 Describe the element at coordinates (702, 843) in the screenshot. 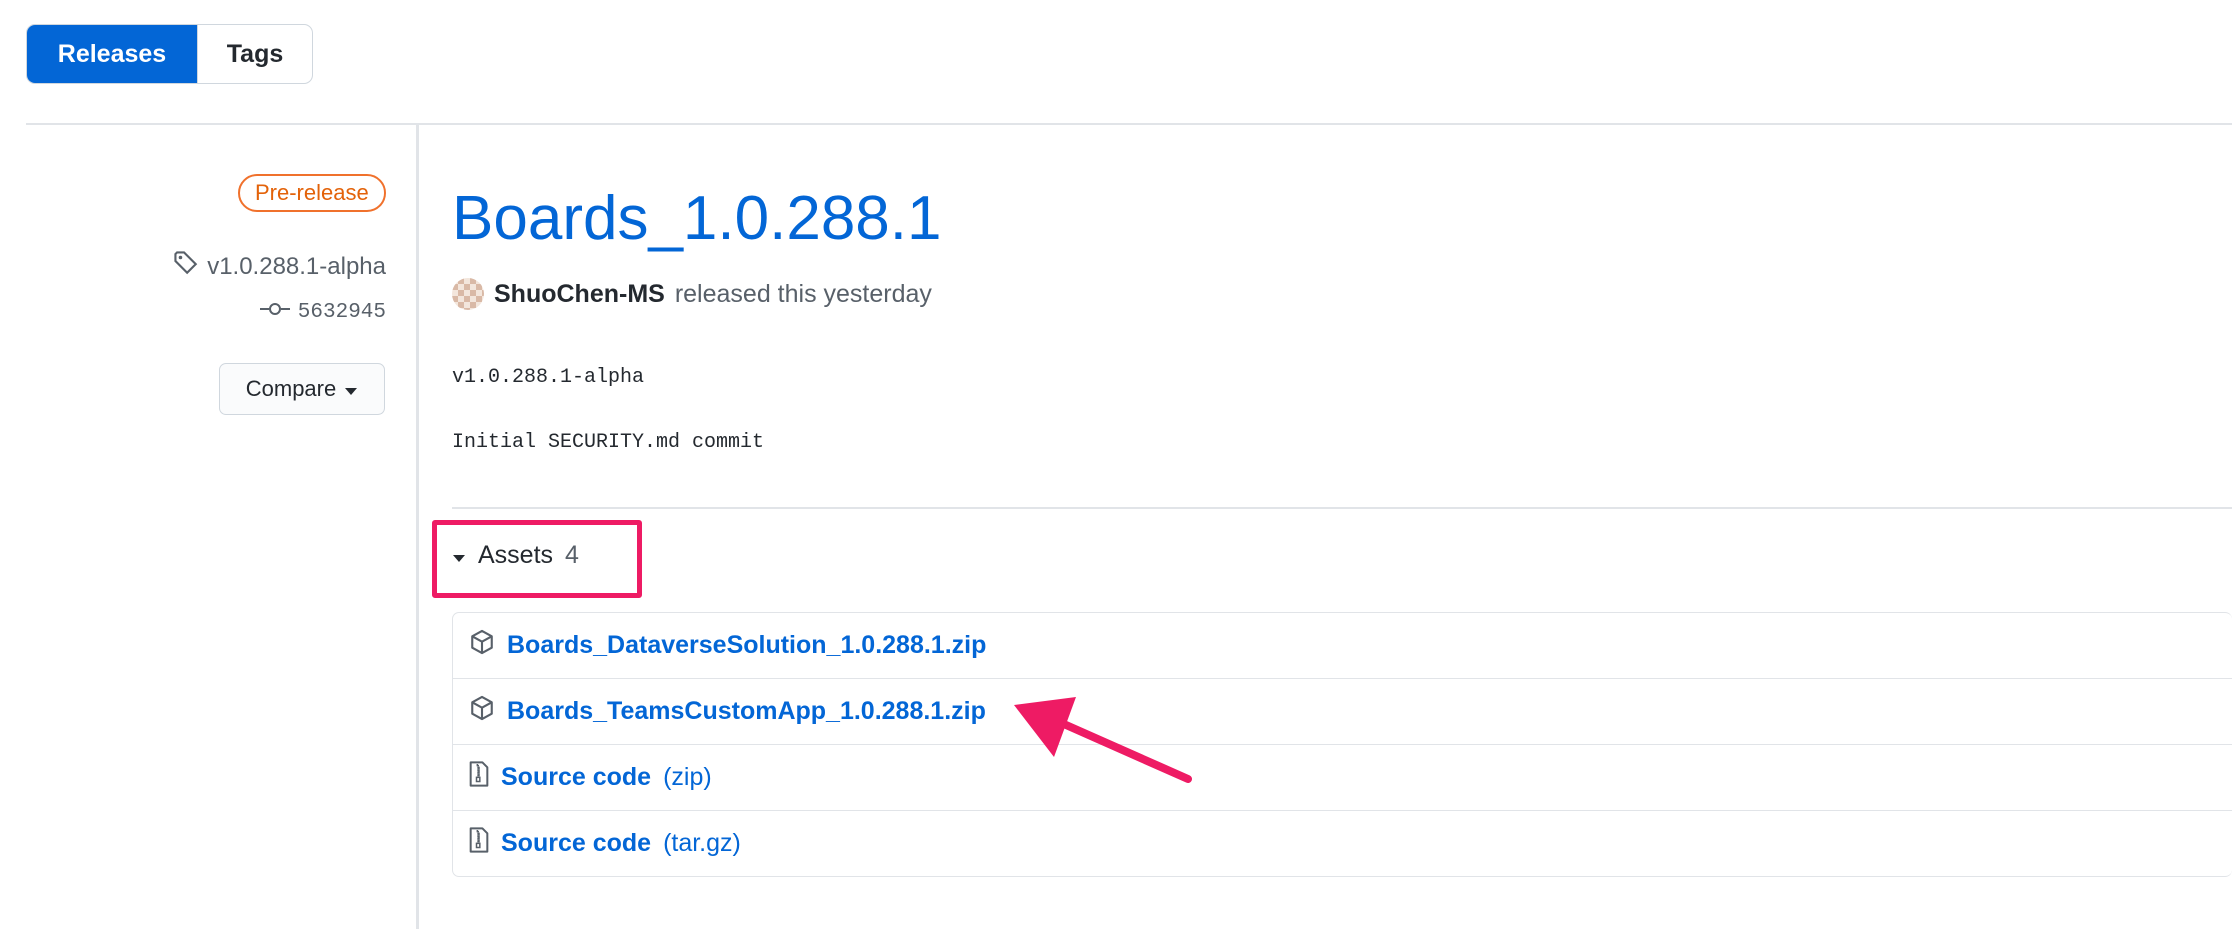

I see `source-format: (tar.gz)` at that location.